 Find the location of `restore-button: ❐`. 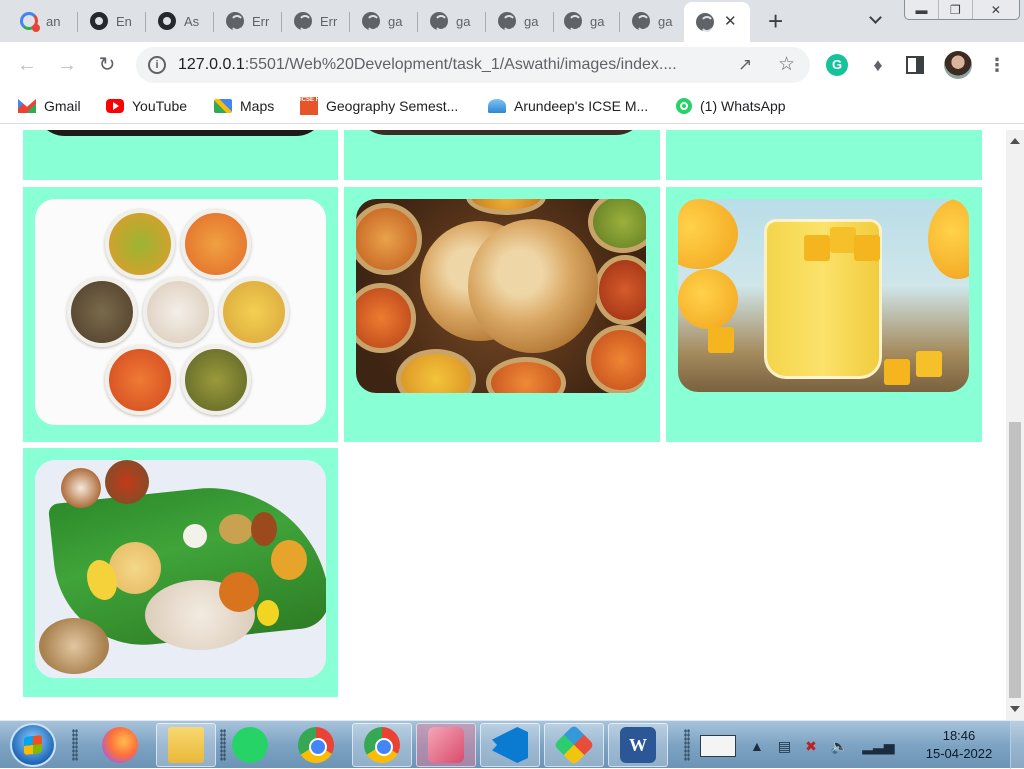

restore-button: ❐ is located at coordinates (956, 9).